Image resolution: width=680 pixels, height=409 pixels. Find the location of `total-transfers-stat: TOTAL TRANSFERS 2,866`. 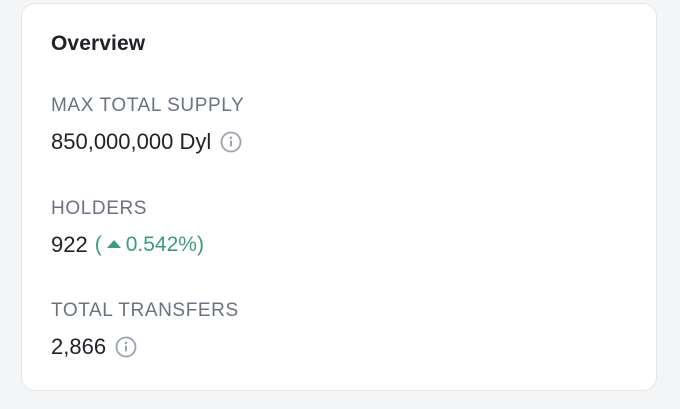

total-transfers-stat: TOTAL TRANSFERS 2,866 is located at coordinates (145, 330).